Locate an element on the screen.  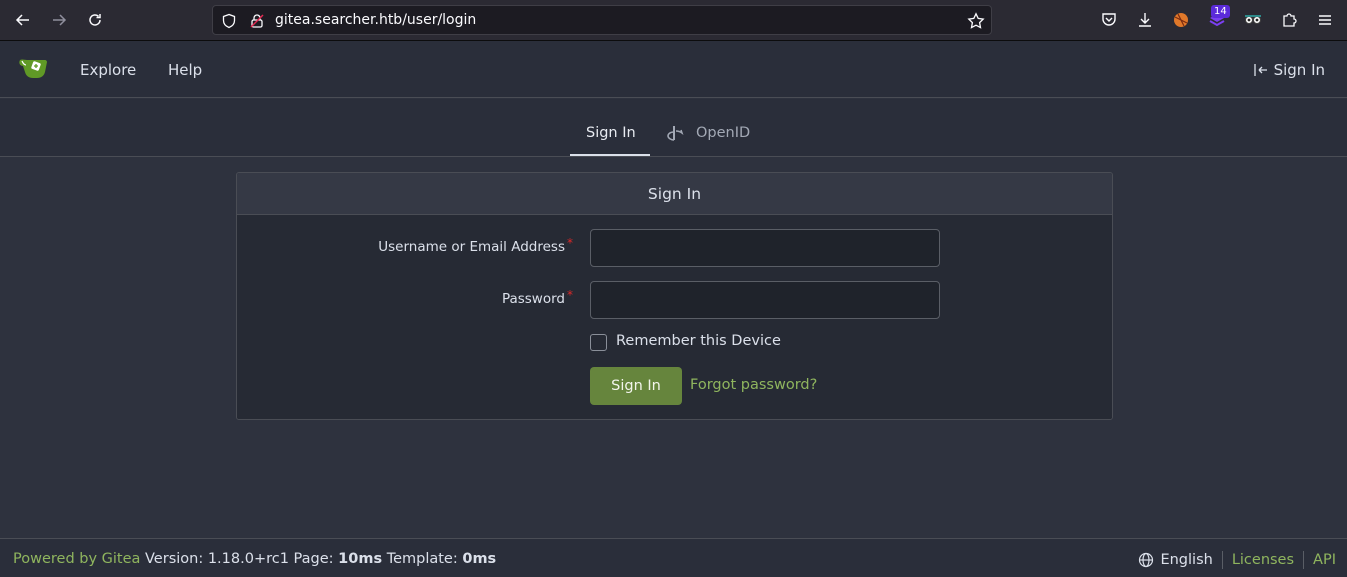
language-label: English is located at coordinates (1186, 560).